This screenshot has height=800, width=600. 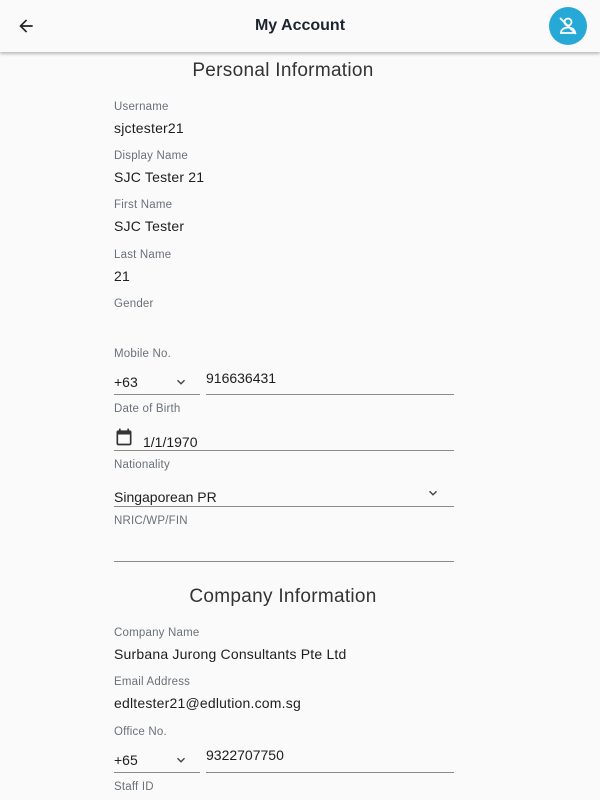 I want to click on mobile-number-value: 916636431, so click(x=241, y=378).